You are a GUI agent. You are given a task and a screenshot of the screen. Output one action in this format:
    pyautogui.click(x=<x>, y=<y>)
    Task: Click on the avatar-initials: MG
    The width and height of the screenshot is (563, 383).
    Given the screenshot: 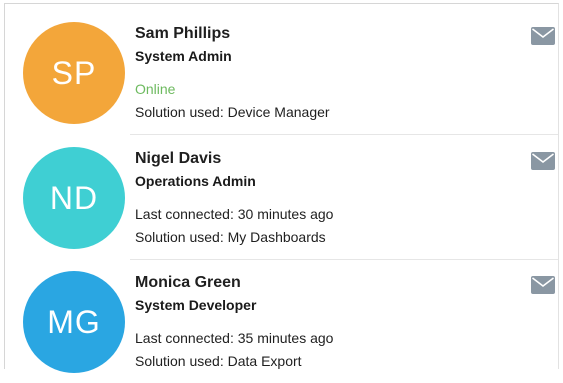 What is the action you would take?
    pyautogui.click(x=74, y=321)
    